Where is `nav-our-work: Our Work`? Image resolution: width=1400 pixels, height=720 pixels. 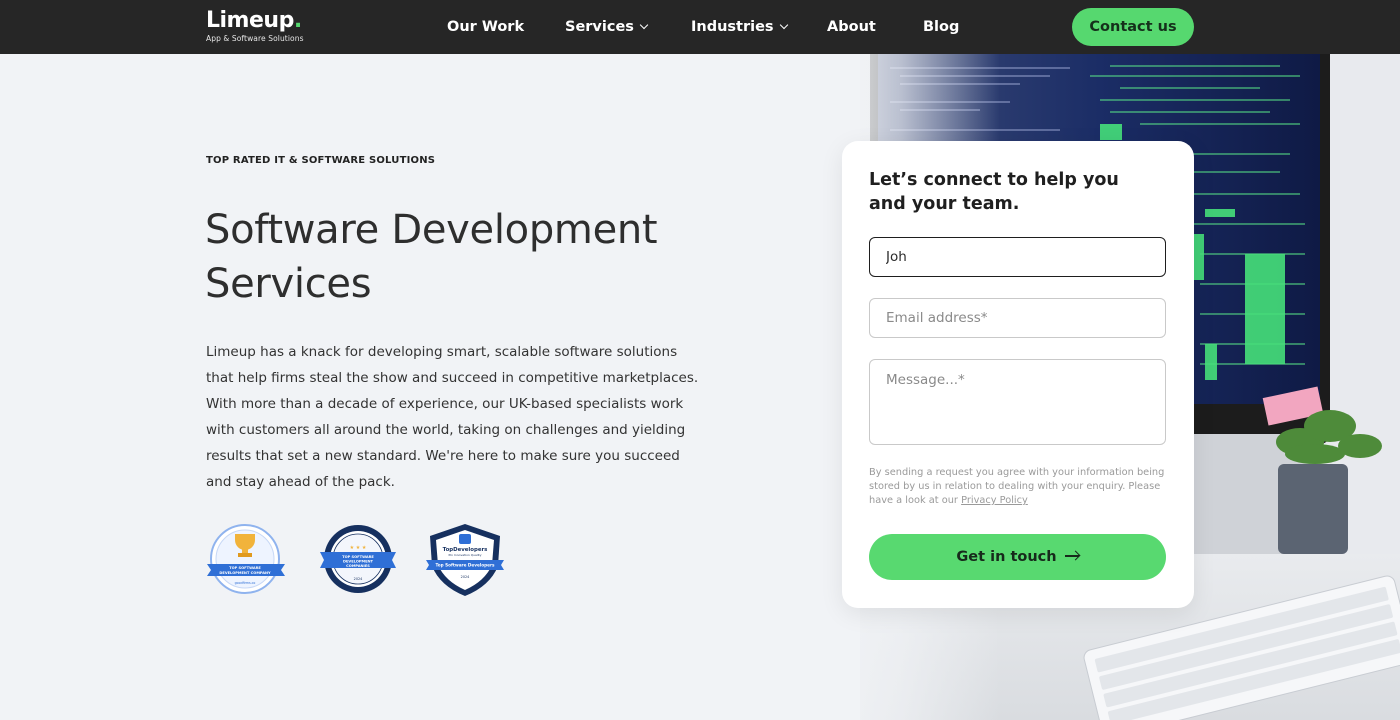
nav-our-work: Our Work is located at coordinates (485, 27).